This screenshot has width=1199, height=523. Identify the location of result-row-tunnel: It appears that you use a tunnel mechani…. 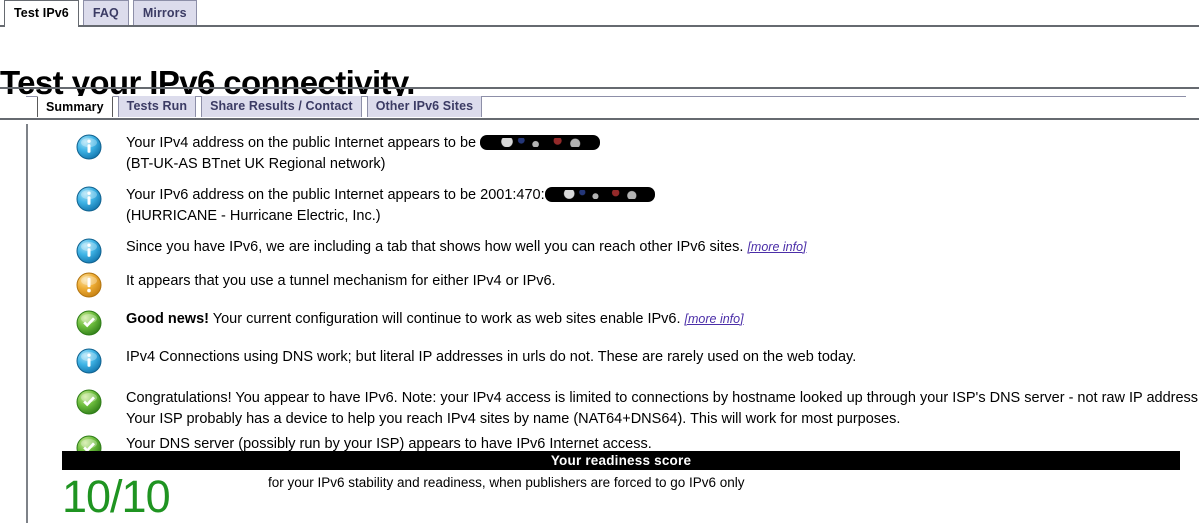
(630, 284).